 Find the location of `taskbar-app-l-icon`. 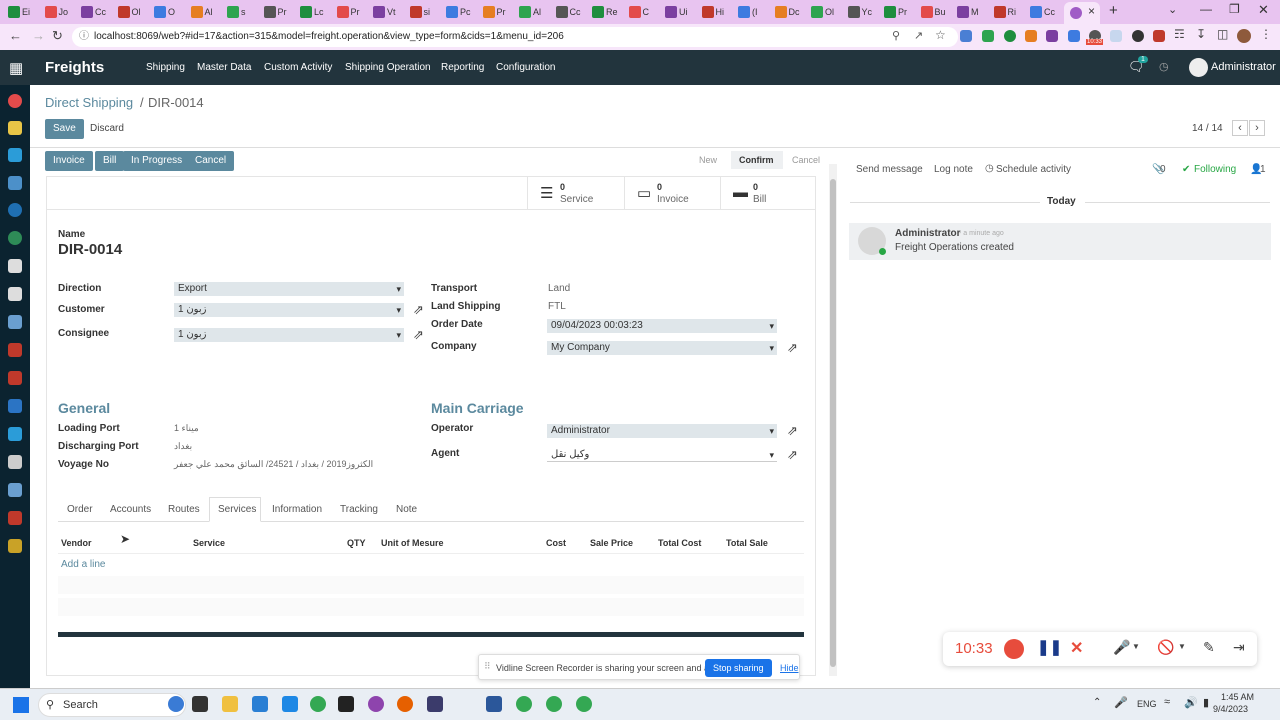

taskbar-app-l-icon is located at coordinates (290, 704).